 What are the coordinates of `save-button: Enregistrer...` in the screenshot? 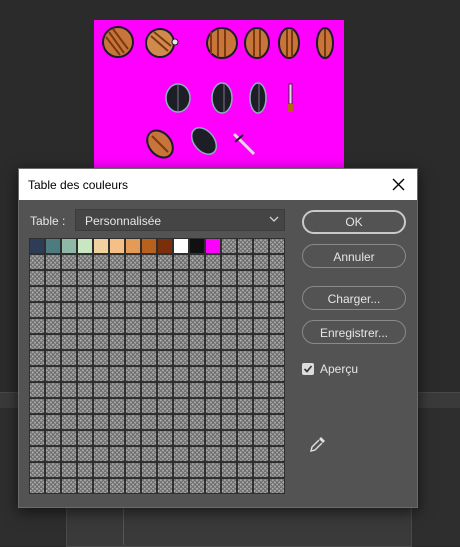 It's located at (354, 332).